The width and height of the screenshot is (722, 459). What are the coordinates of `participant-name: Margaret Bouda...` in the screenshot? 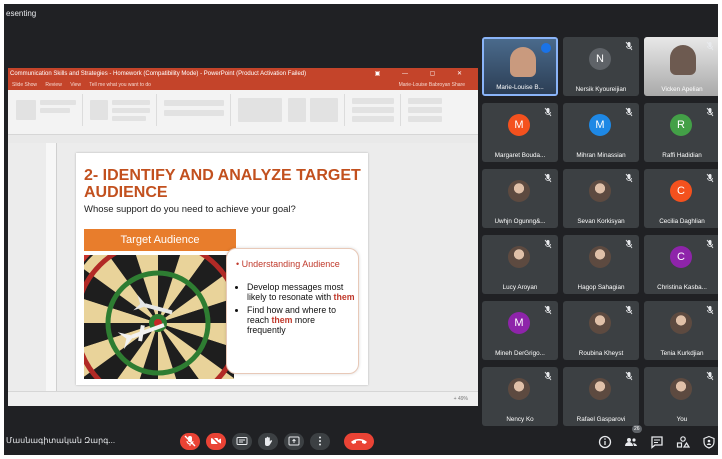 It's located at (520, 155).